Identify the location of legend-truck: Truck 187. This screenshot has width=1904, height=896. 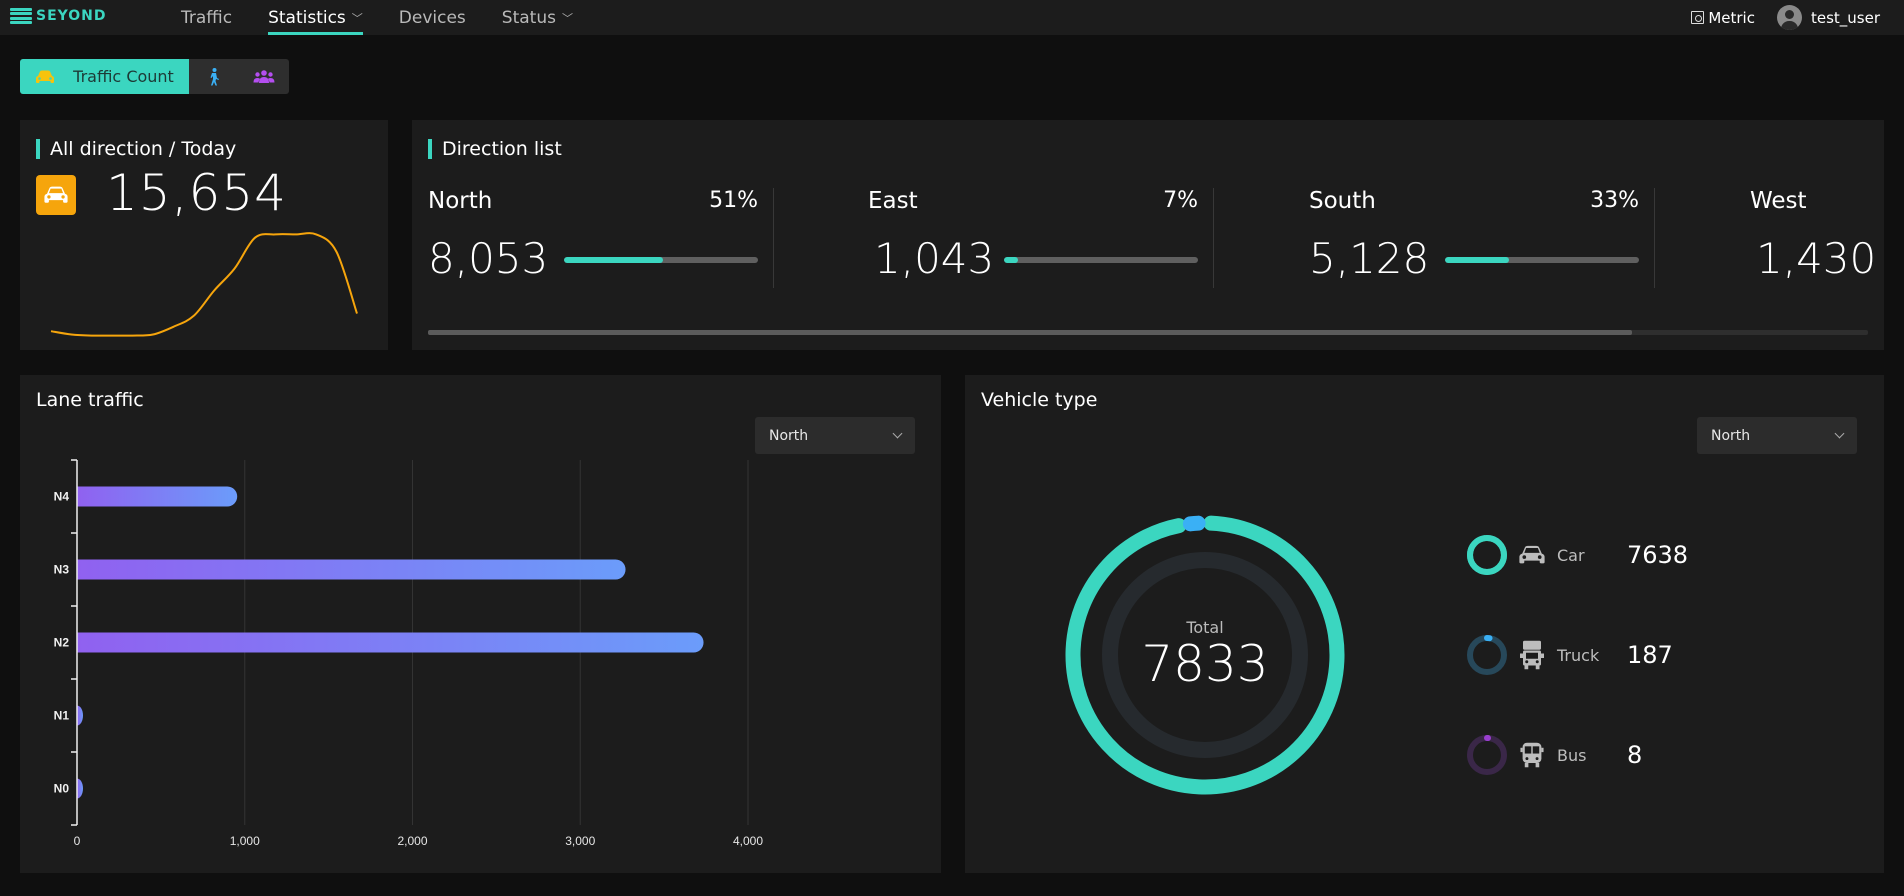
(1569, 655).